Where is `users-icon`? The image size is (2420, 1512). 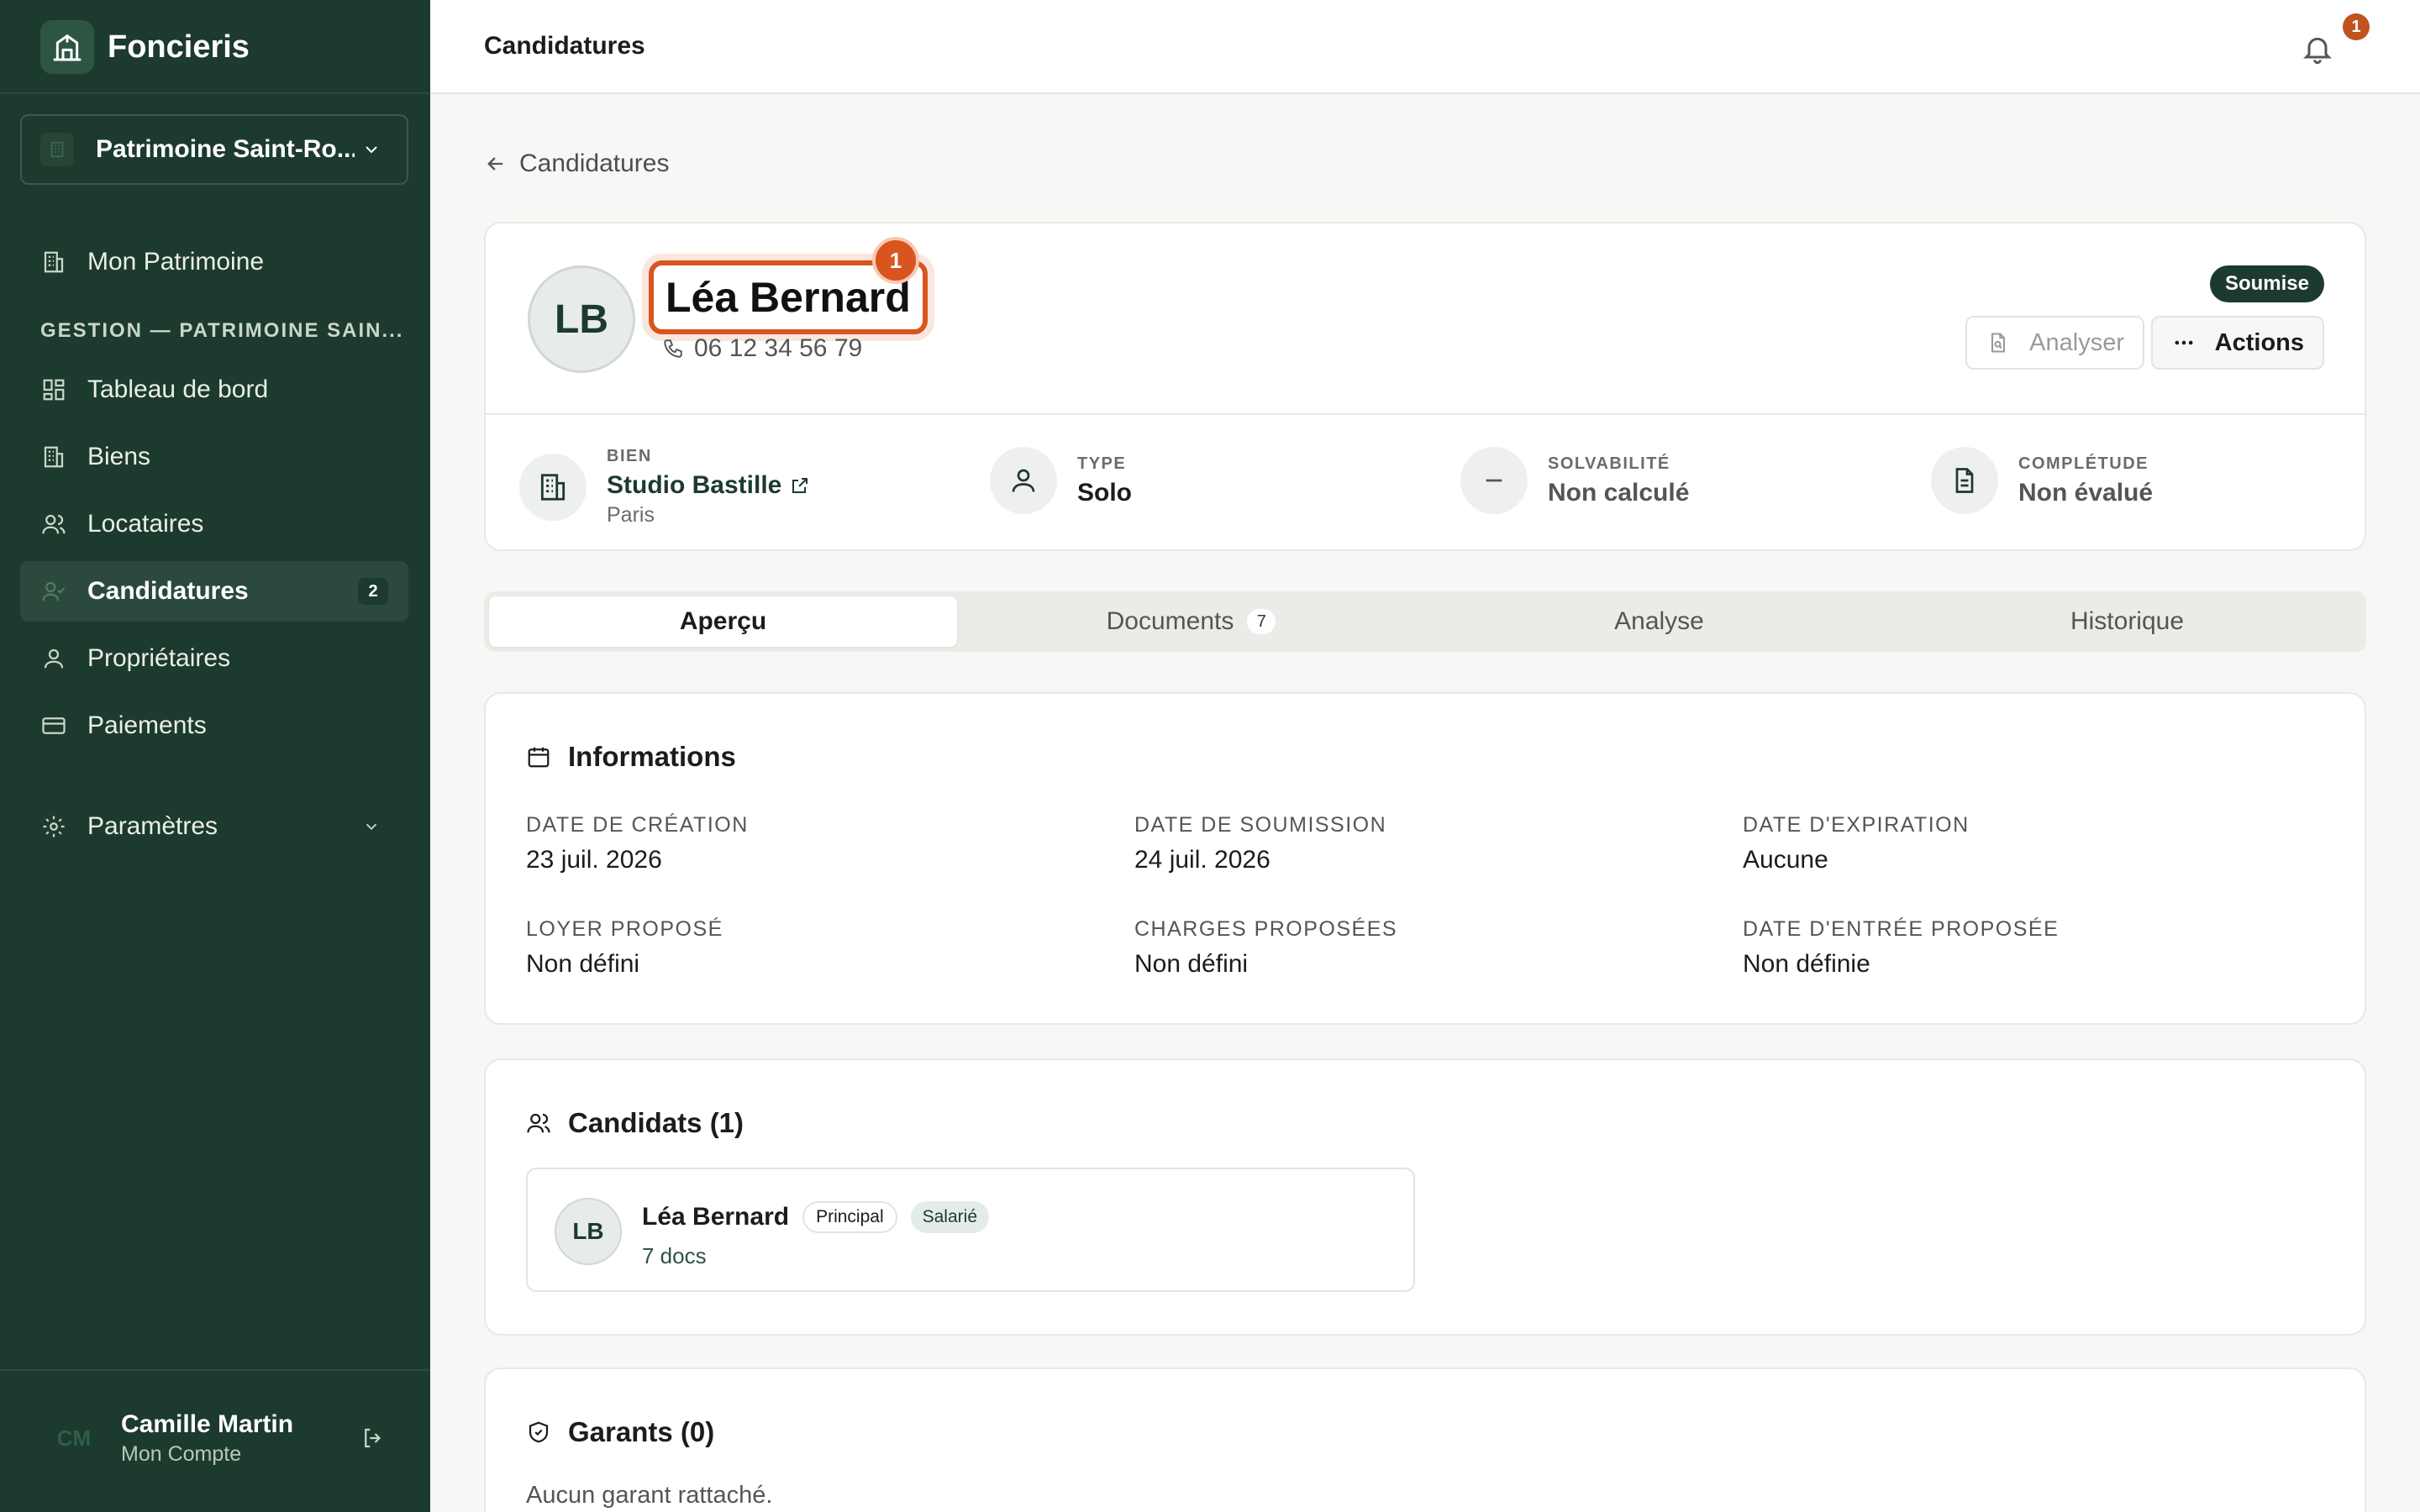
users-icon is located at coordinates (539, 1123).